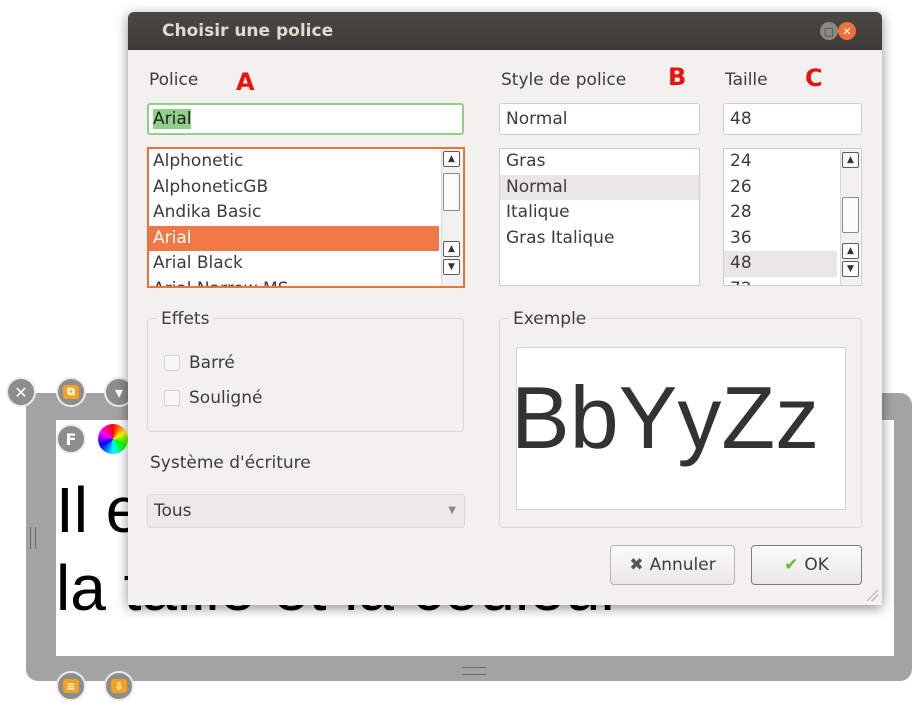  I want to click on size-input: 48, so click(792, 119).